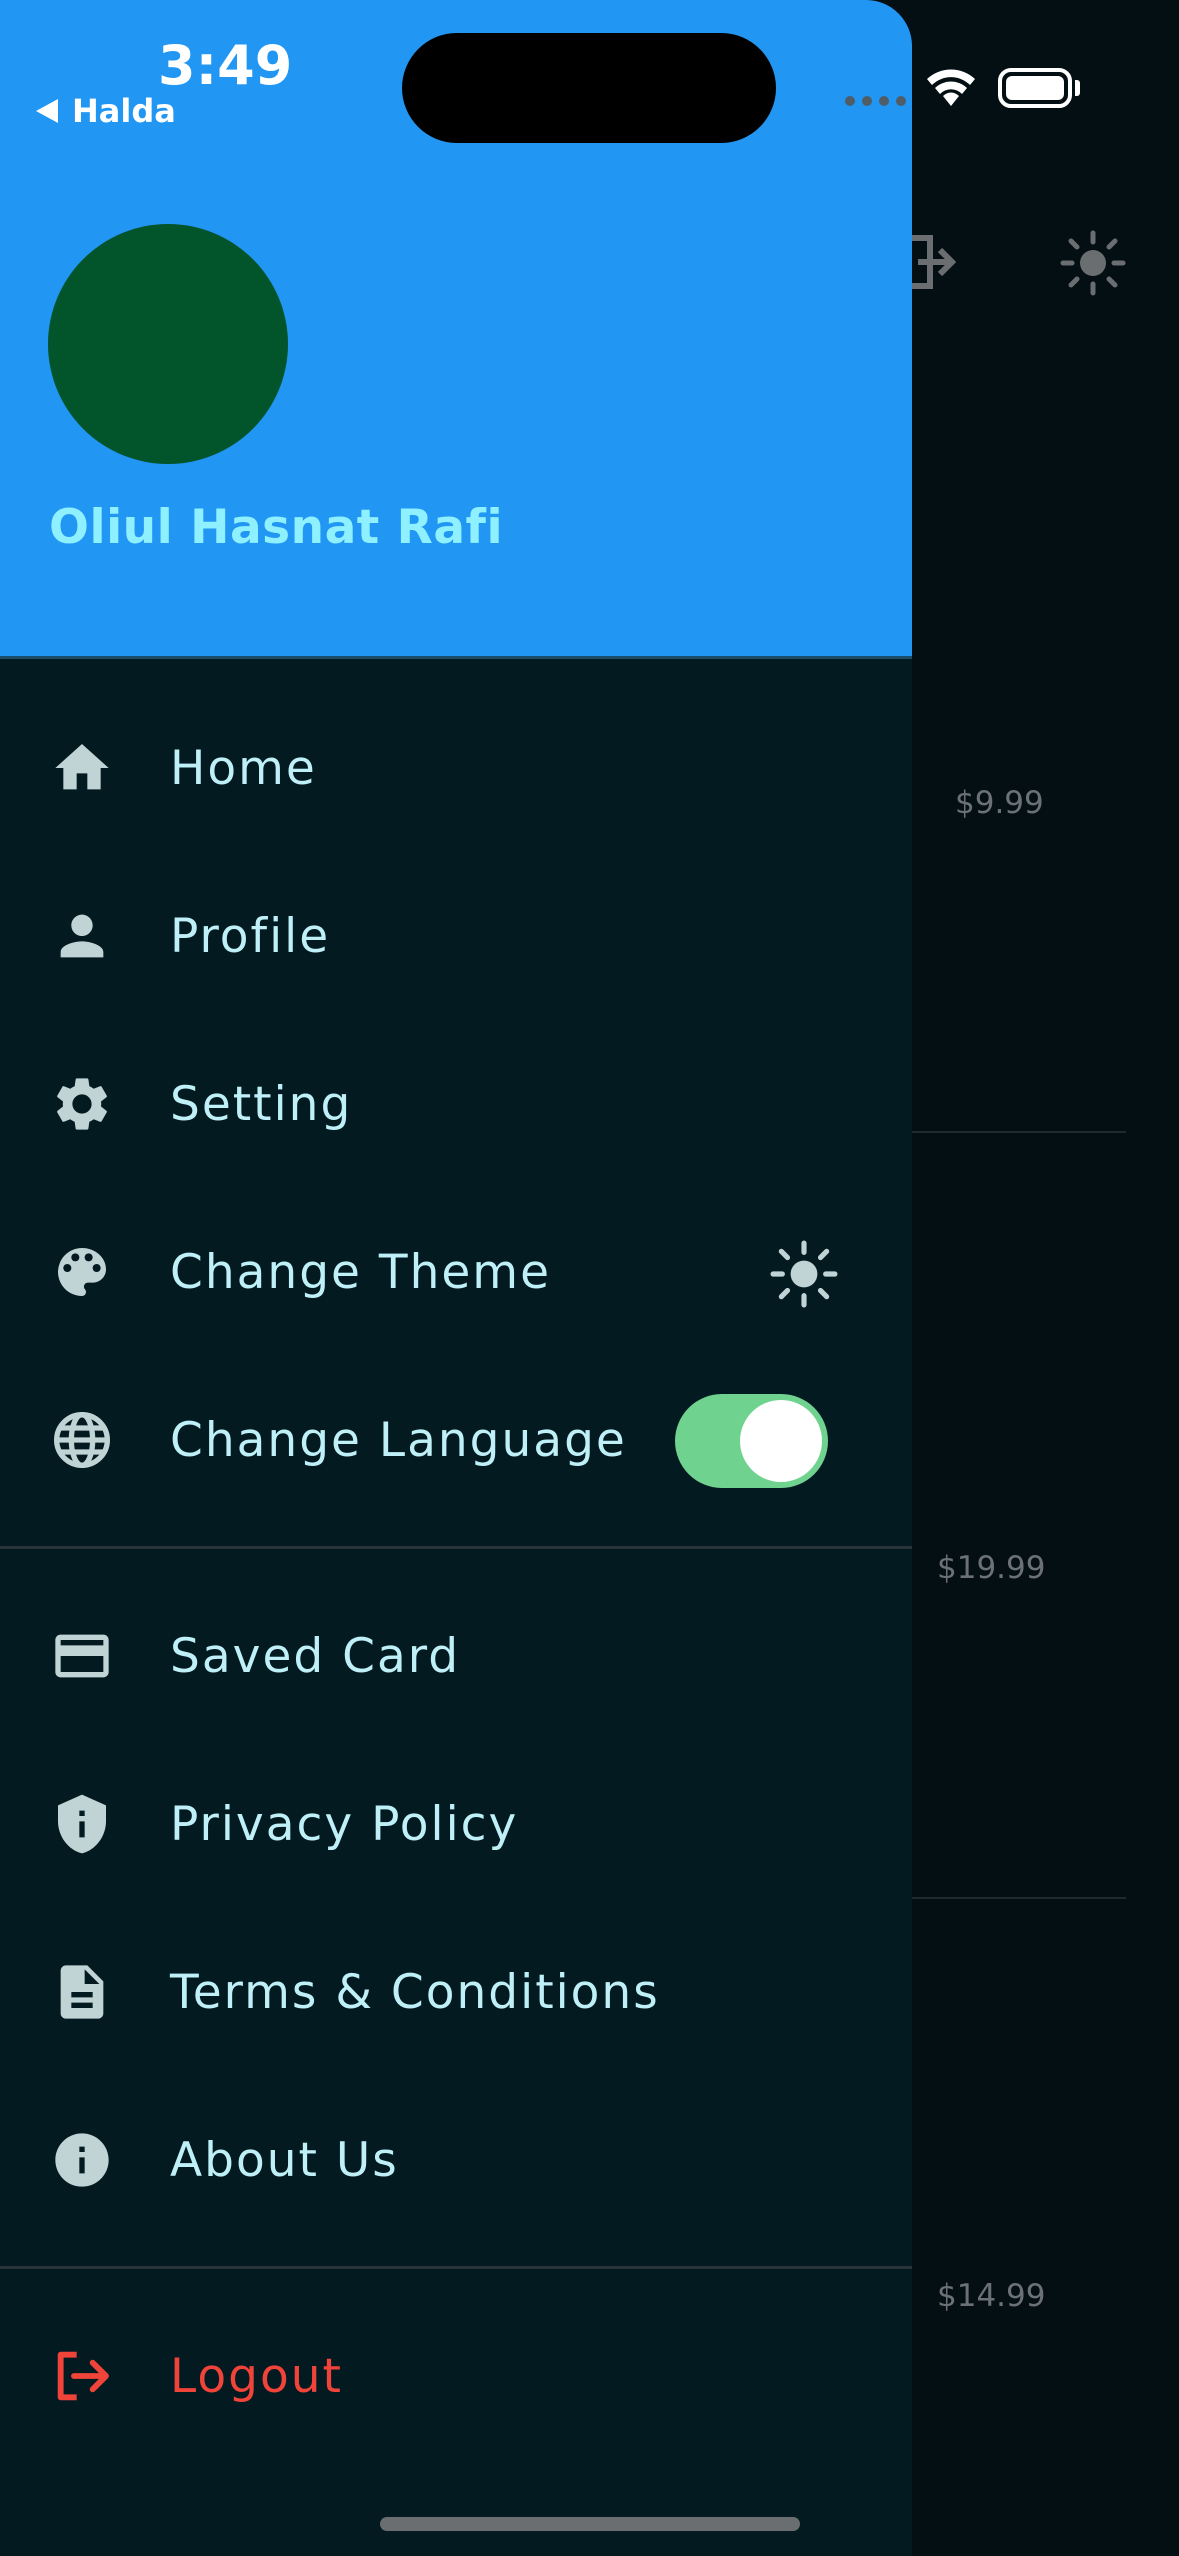 This screenshot has width=1179, height=2556. Describe the element at coordinates (456, 2160) in the screenshot. I see `menu-item-about-us: About Us` at that location.